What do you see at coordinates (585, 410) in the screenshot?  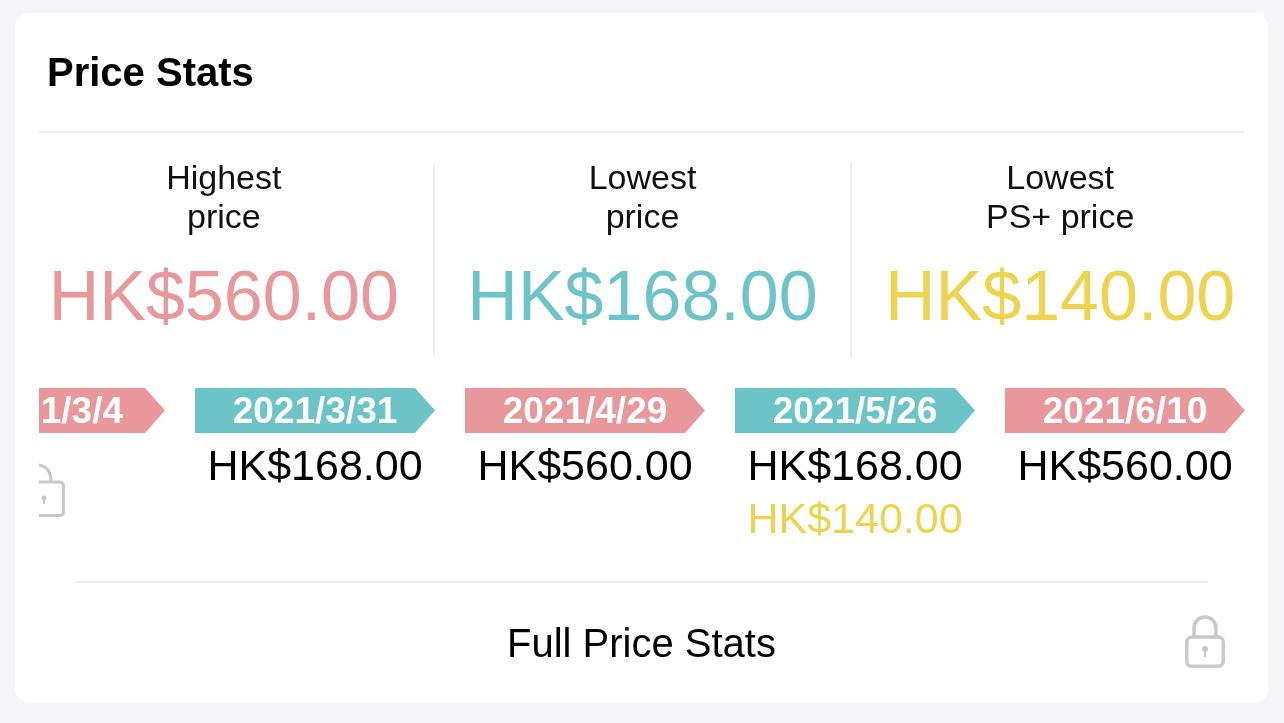 I see `date-tag: 2021/4/29` at bounding box center [585, 410].